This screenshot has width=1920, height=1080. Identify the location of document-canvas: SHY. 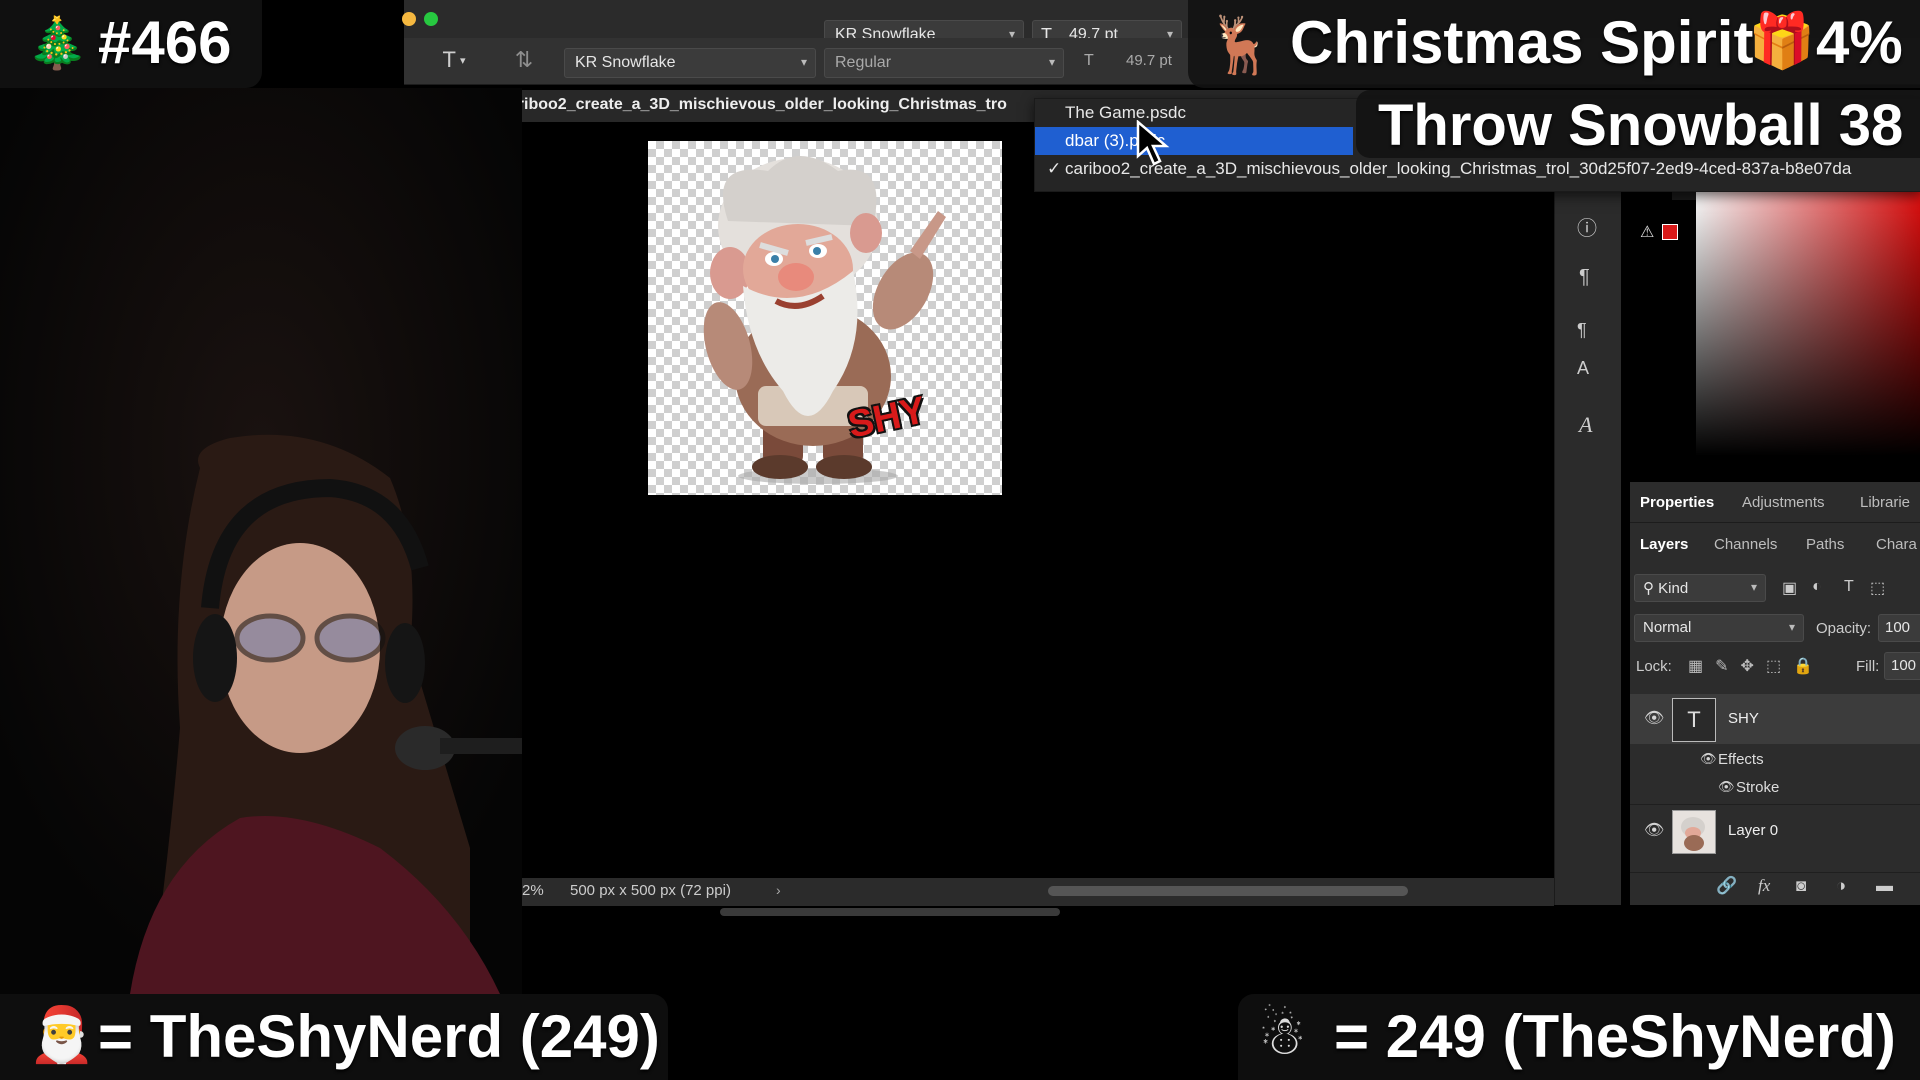
(825, 318).